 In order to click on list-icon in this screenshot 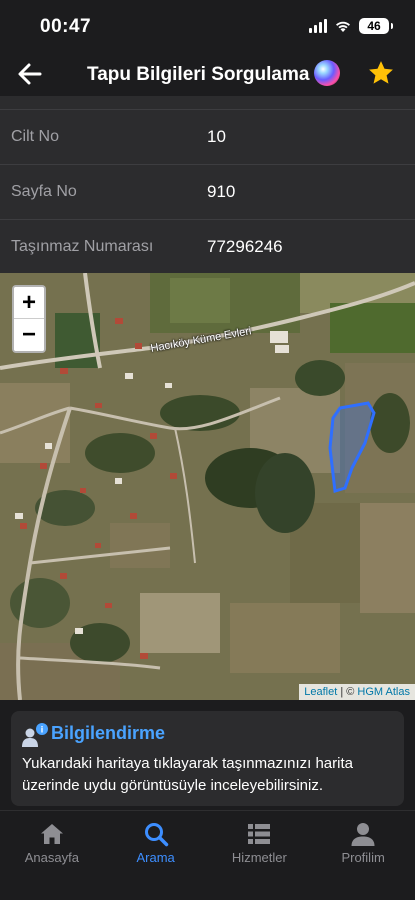, I will do `click(259, 834)`.